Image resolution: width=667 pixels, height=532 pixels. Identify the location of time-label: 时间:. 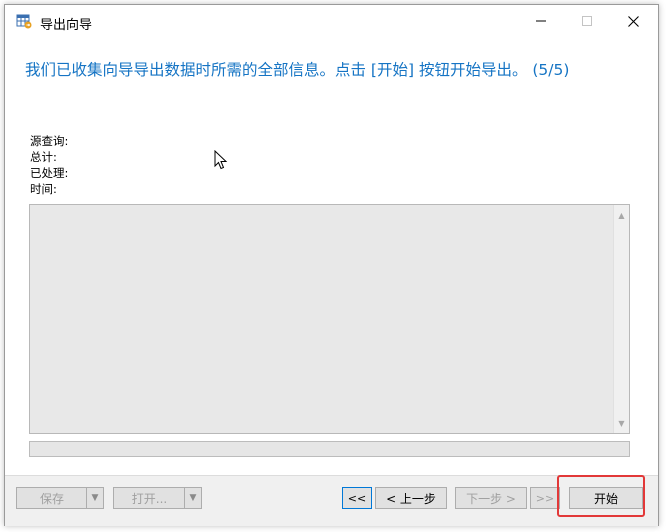
(43, 189).